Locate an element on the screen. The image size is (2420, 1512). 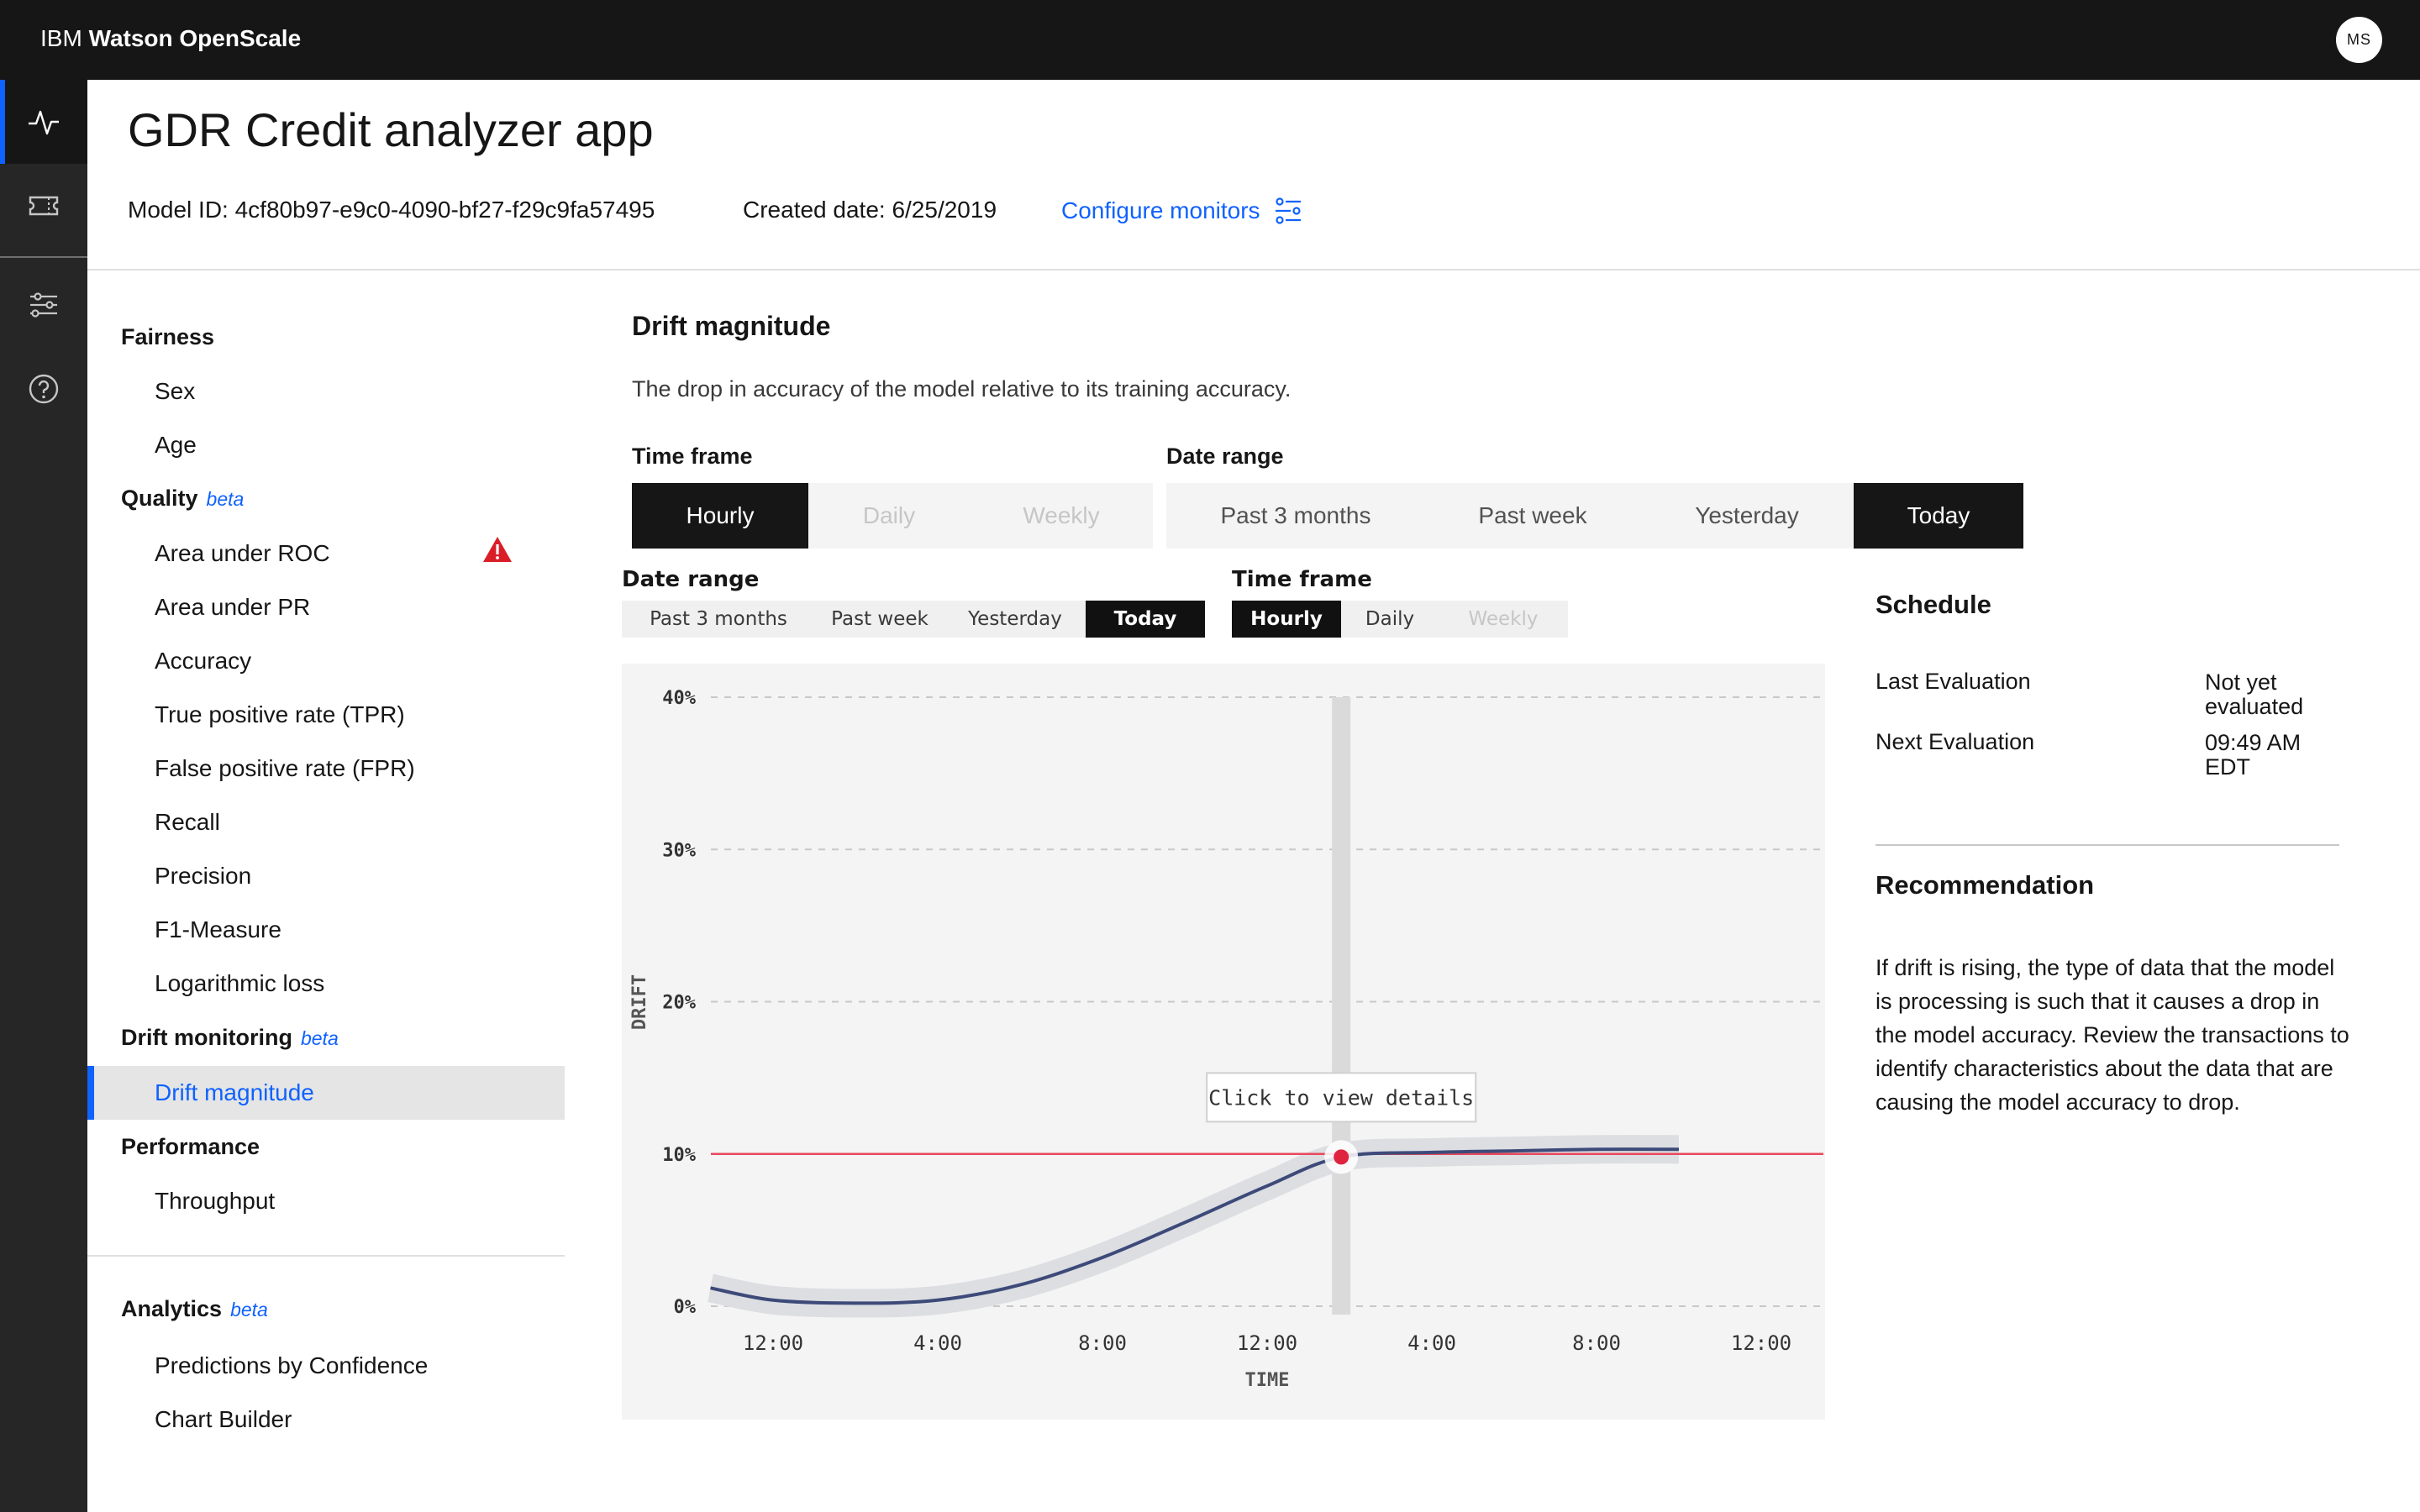
nav-item-fpr: False positive rate (FPR) is located at coordinates (285, 768).